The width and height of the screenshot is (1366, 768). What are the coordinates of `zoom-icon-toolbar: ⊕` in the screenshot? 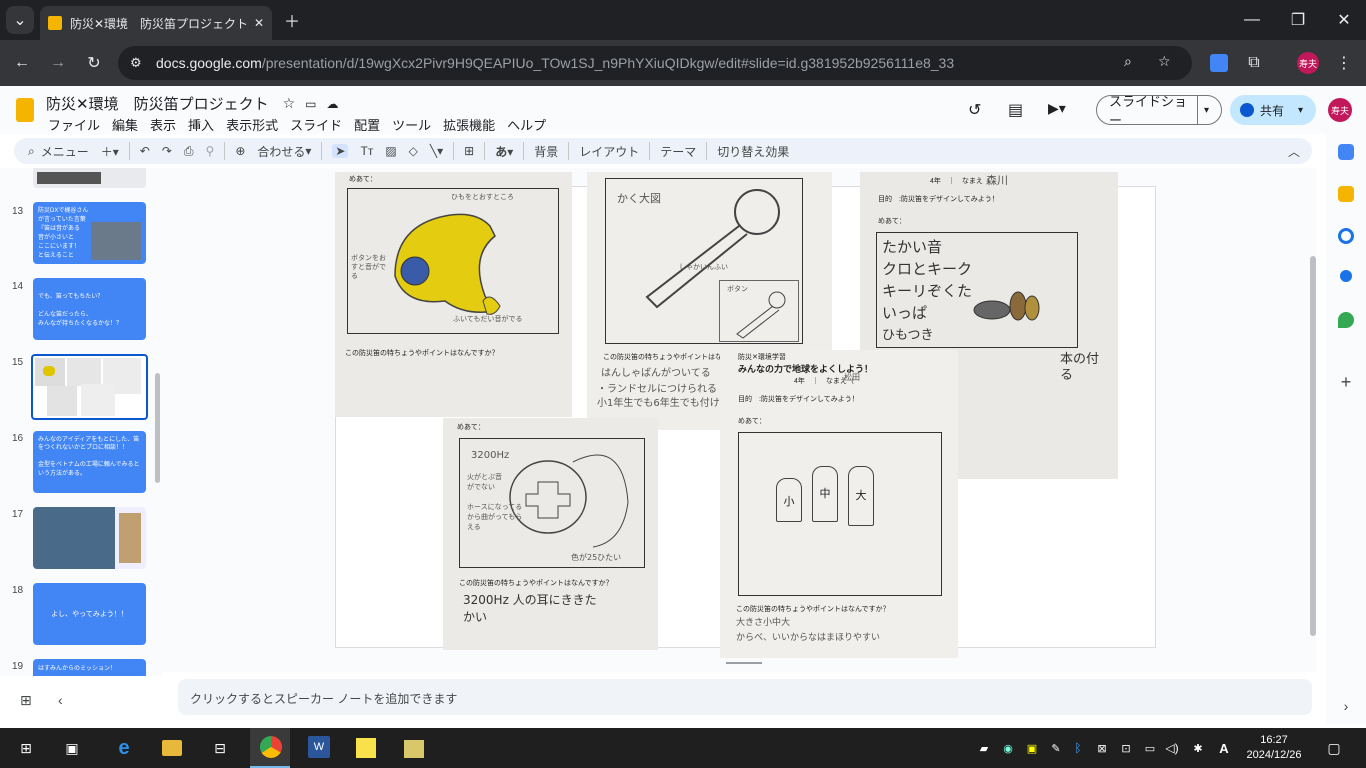 It's located at (240, 151).